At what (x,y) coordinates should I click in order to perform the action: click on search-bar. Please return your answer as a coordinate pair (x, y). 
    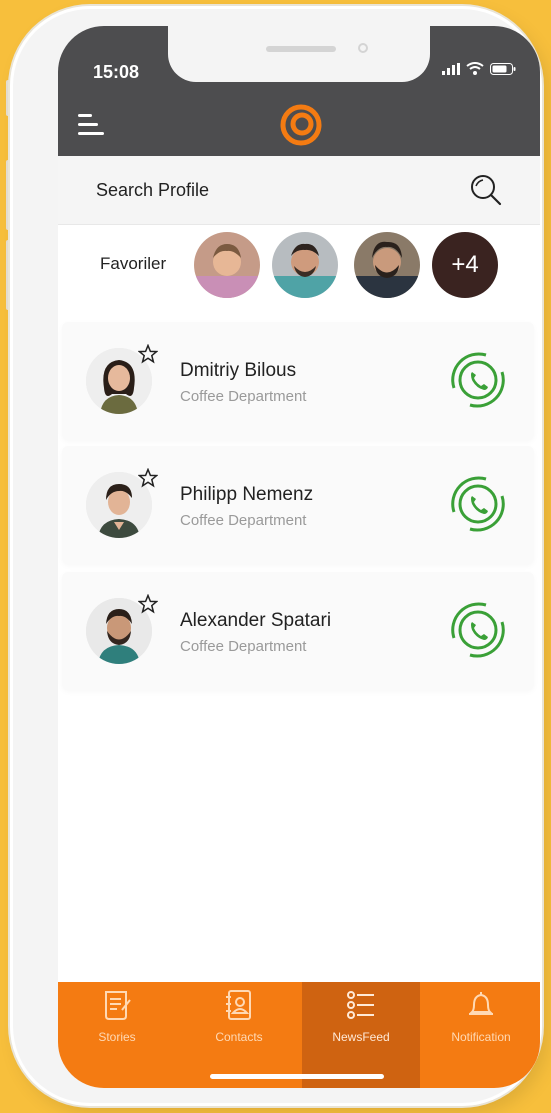
    Looking at the image, I should click on (299, 190).